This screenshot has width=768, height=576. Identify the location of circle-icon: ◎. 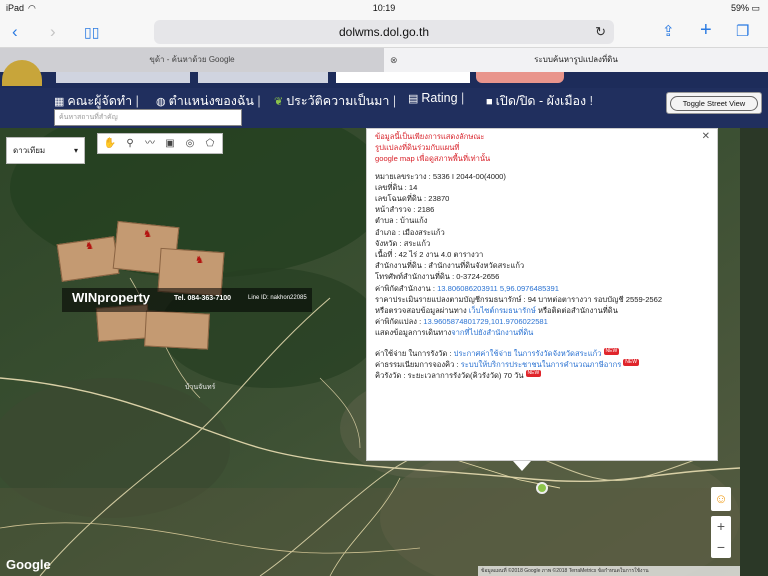
(190, 144).